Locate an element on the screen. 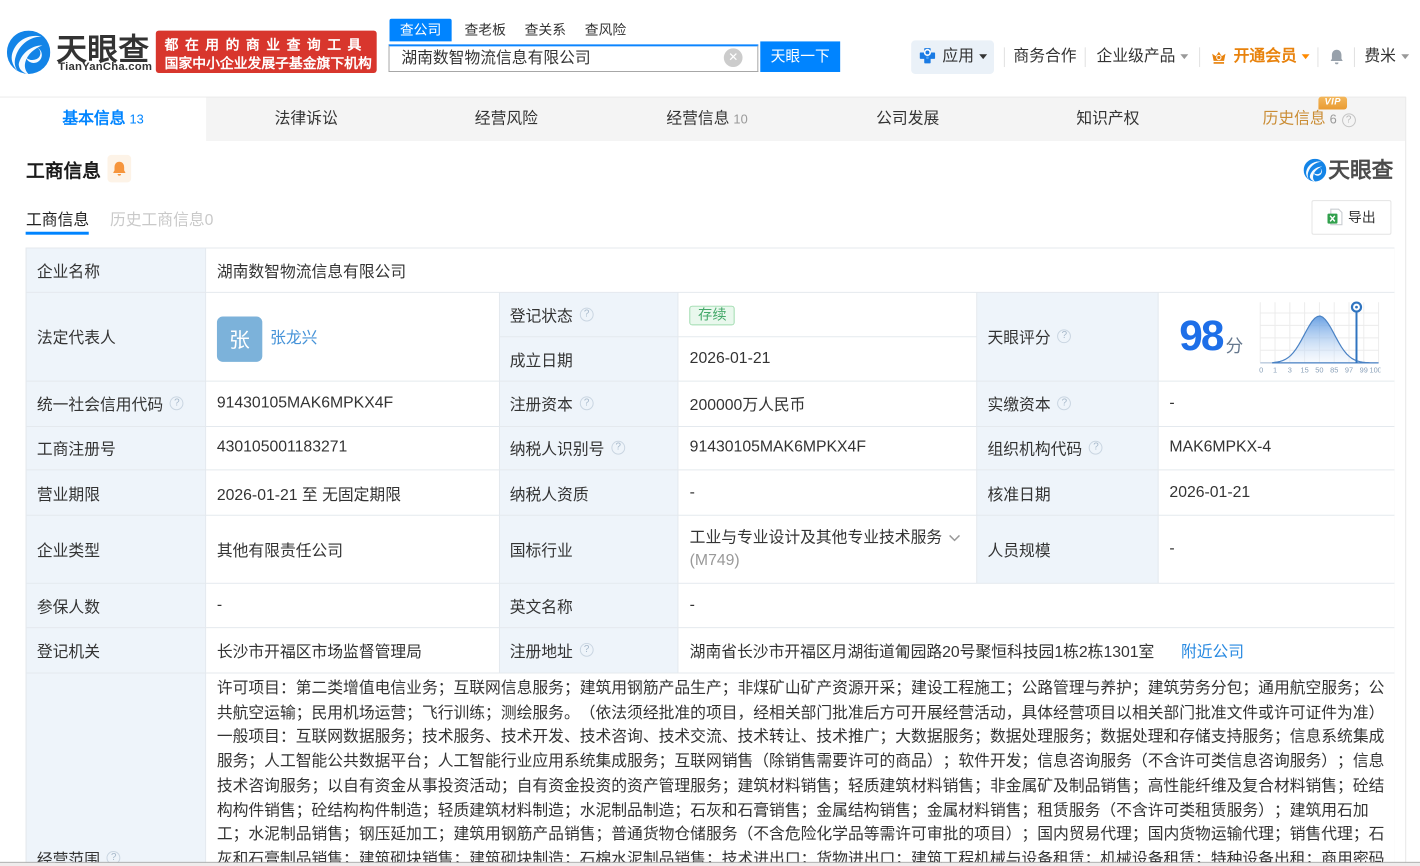 The width and height of the screenshot is (1420, 866). svg-text: 15 is located at coordinates (1304, 370).